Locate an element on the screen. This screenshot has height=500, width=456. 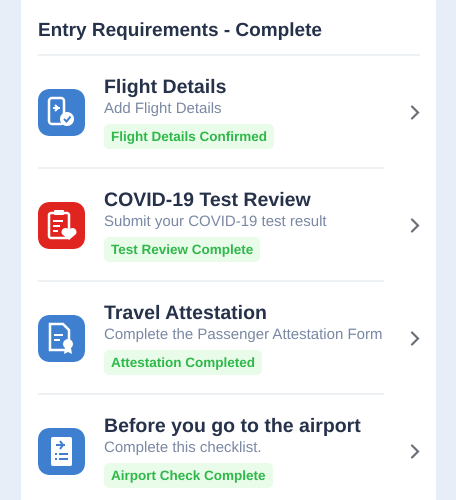
item-title: Before you go to the airport is located at coordinates (232, 426).